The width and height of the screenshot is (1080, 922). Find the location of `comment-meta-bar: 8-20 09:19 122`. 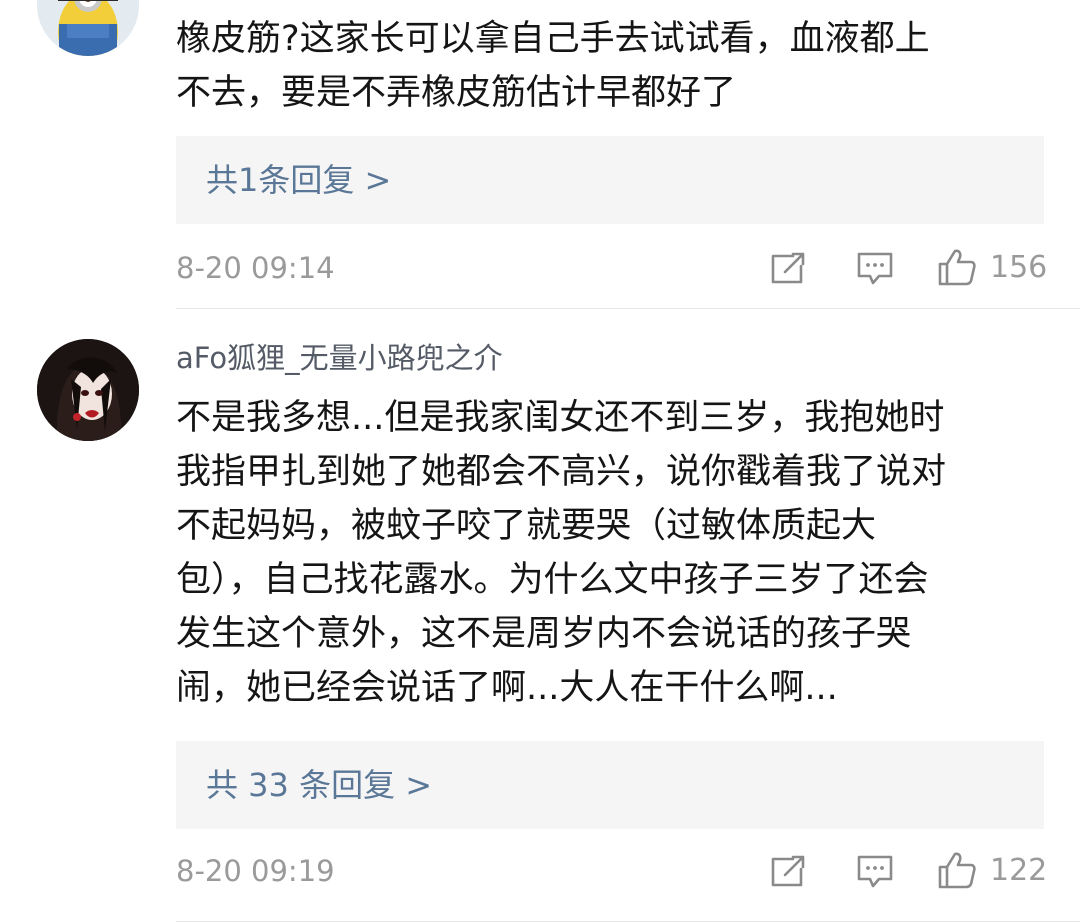

comment-meta-bar: 8-20 09:19 122 is located at coordinates (540, 871).